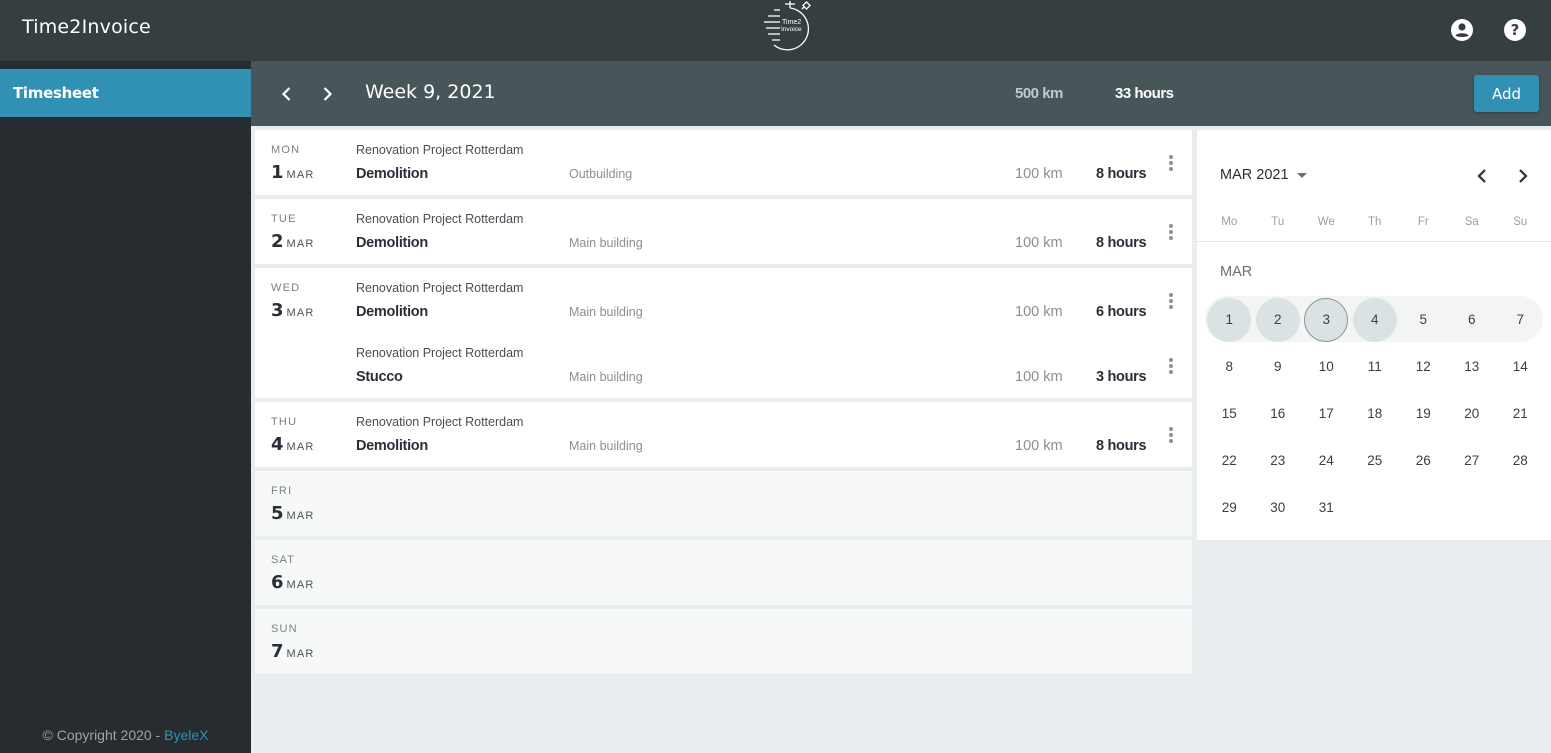 The height and width of the screenshot is (753, 1551). Describe the element at coordinates (1472, 507) in the screenshot. I see `calendar-empty-cell` at that location.